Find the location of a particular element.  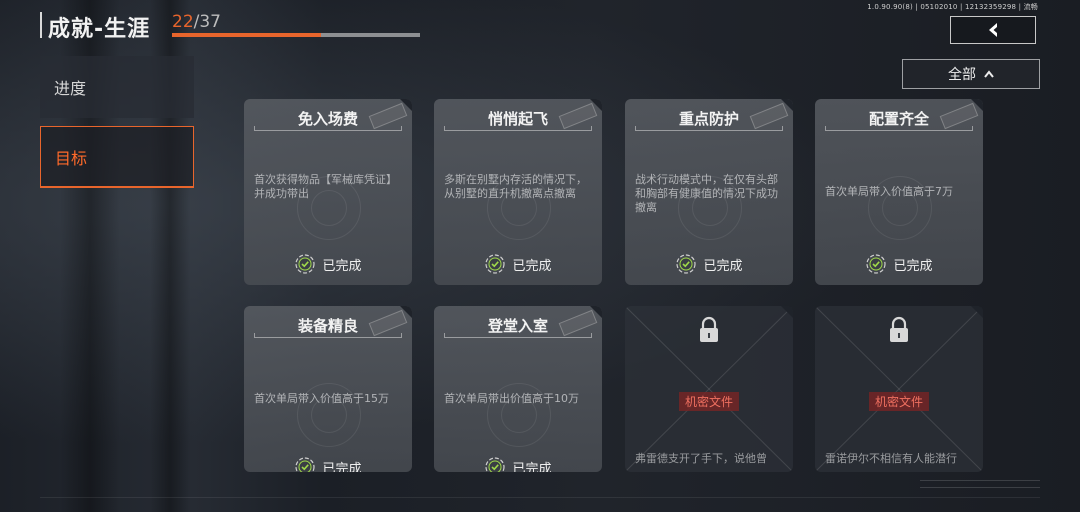

card-description: 首次单局带出价值高于10万 is located at coordinates (511, 398).